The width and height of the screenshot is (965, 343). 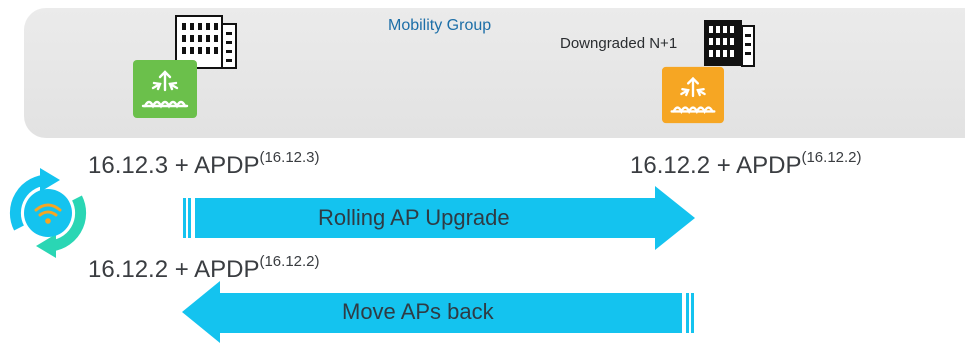 I want to click on rolling-upgrade-label: Rolling AP Upgrade, so click(x=414, y=217).